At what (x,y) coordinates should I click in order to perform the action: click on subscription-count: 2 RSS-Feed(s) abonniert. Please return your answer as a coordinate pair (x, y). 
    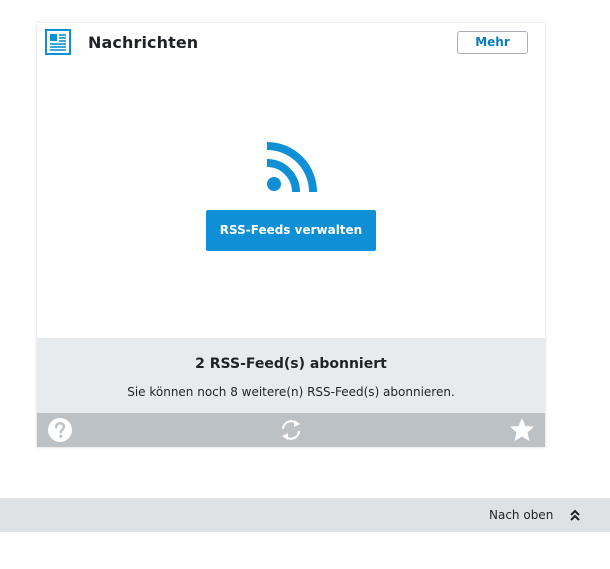
    Looking at the image, I should click on (291, 364).